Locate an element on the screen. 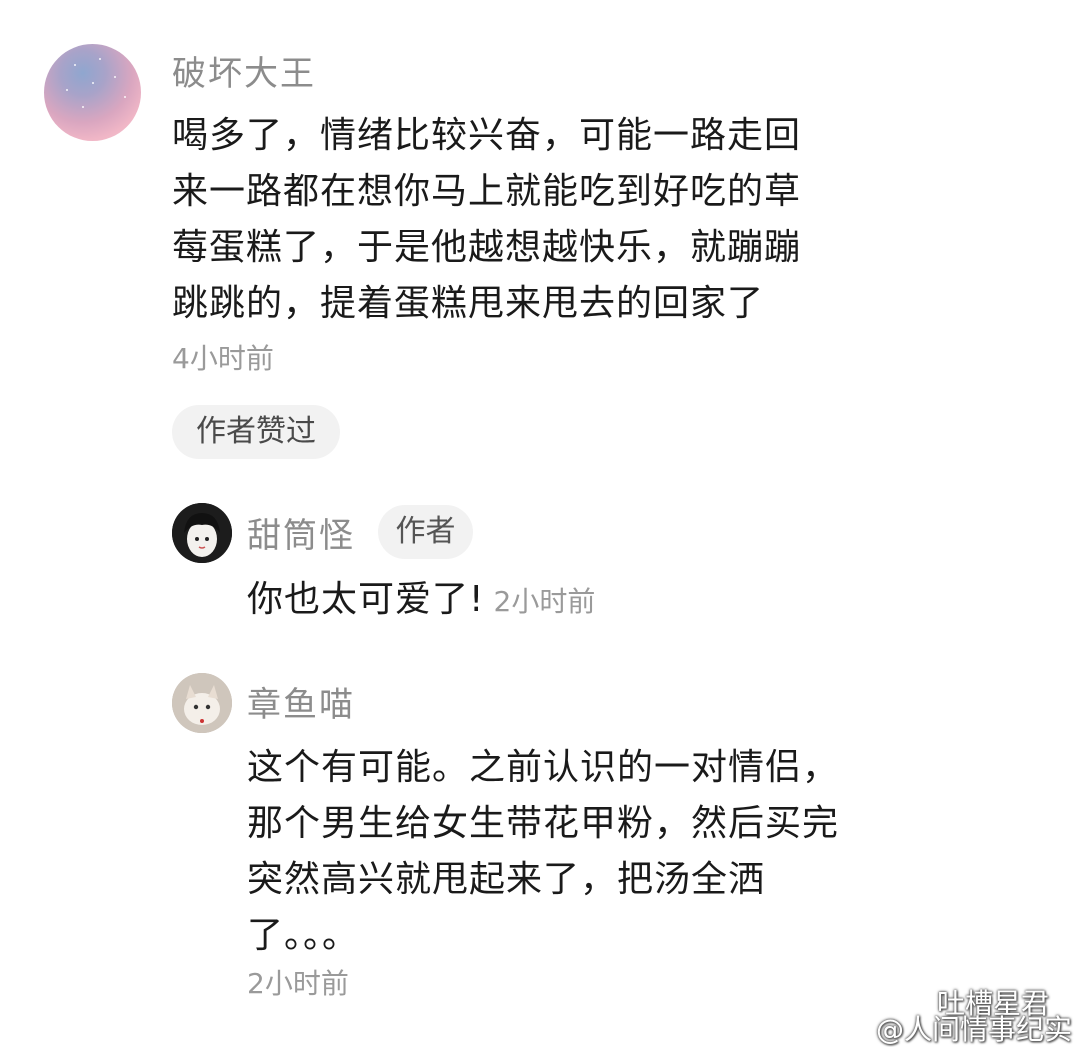  comment-line: 喝多了，情绪比较兴奋，可能一路走回 is located at coordinates (487, 135).